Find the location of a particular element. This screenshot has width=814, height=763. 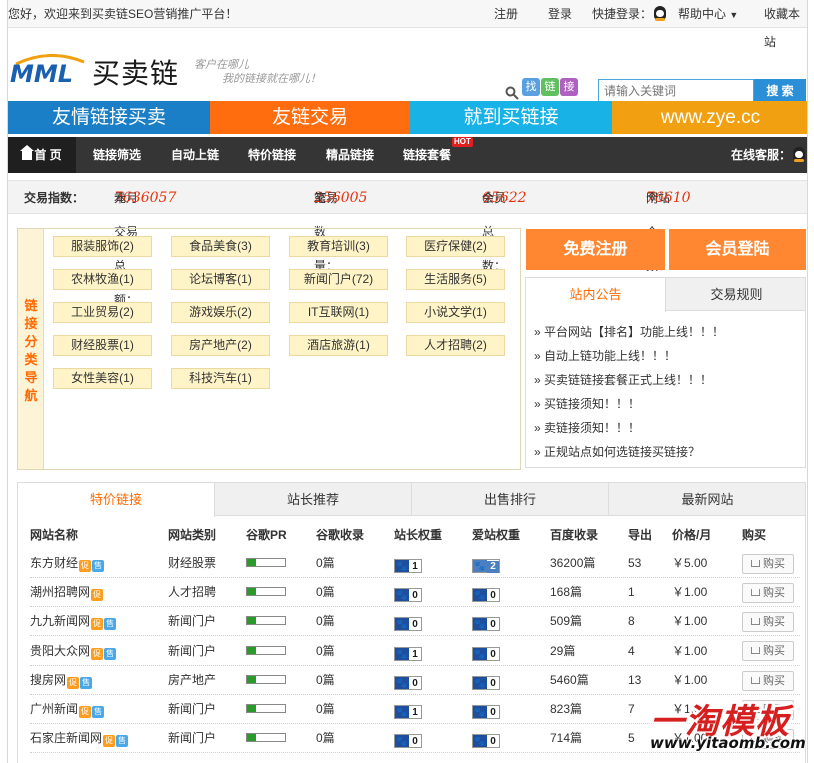

banner-strip: 友情链接买卖 友链交易 就到买链接 www.zye.cc is located at coordinates (407, 117).